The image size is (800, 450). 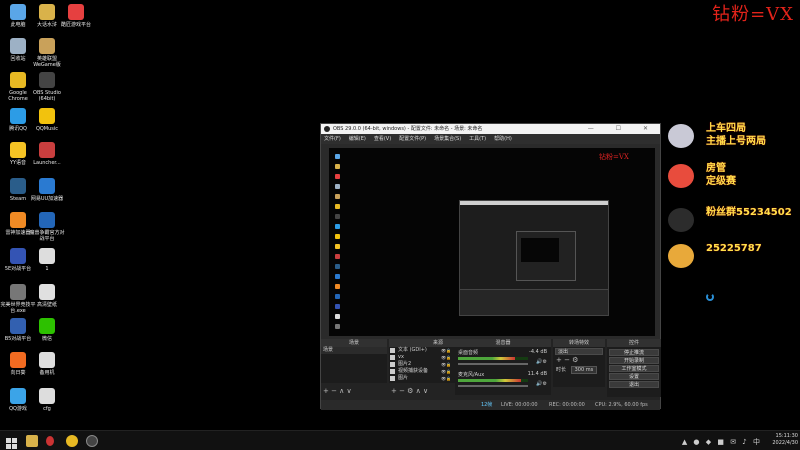 I want to click on menu-item: 查看(V), so click(x=382, y=139).